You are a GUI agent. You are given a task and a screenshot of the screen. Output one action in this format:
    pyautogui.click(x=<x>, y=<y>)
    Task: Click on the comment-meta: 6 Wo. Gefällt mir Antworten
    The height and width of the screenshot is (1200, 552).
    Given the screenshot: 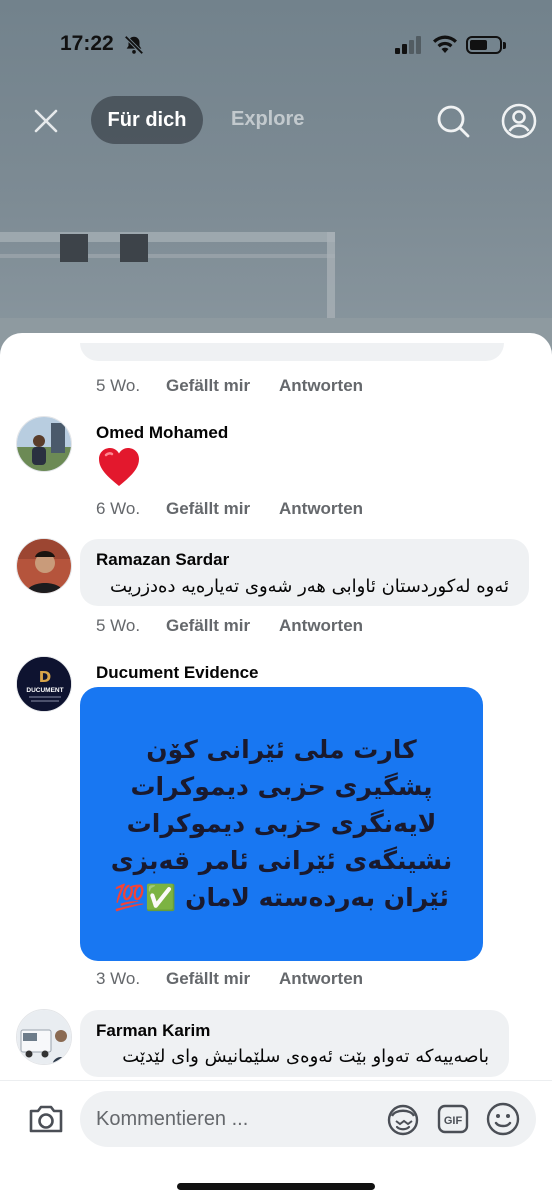 What is the action you would take?
    pyautogui.click(x=229, y=509)
    